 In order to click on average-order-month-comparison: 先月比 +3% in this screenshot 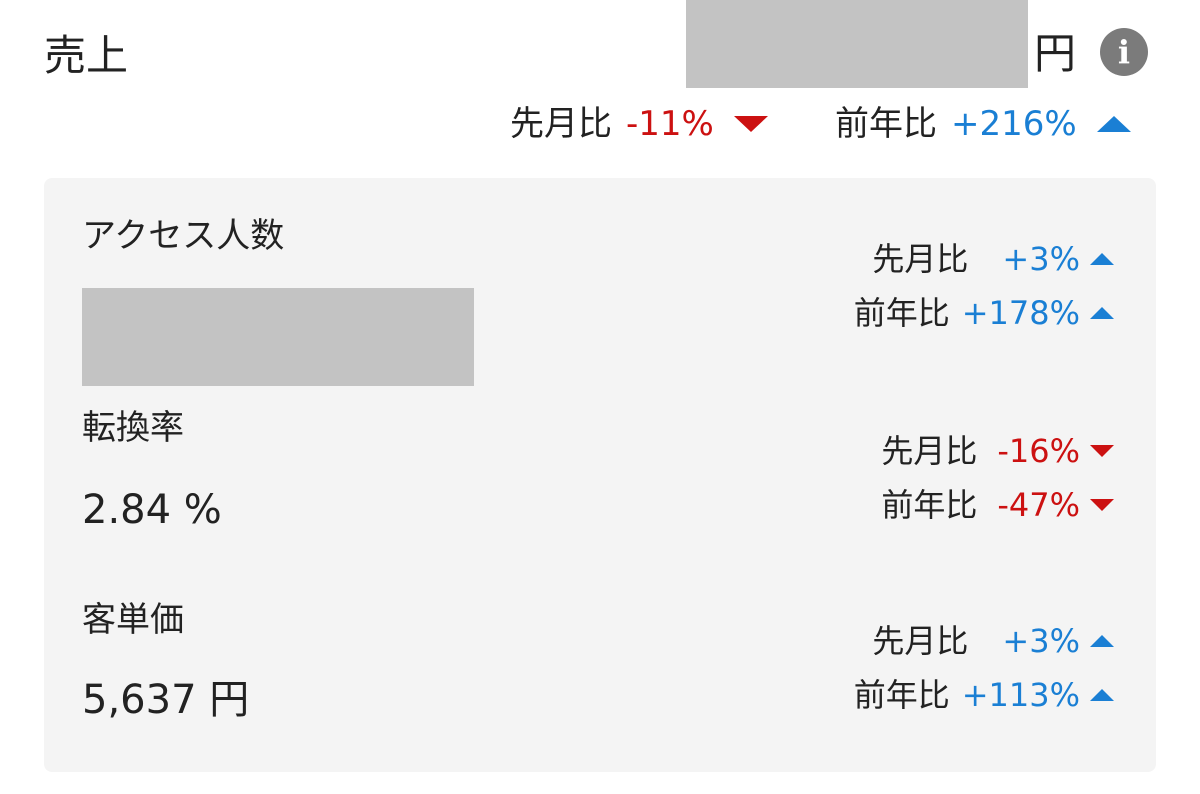, I will do `click(993, 641)`.